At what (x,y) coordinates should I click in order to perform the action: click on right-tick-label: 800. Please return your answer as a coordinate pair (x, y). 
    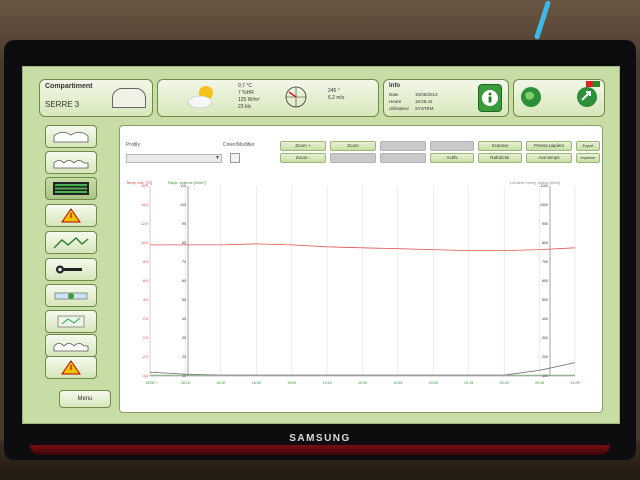
    Looking at the image, I should click on (545, 243).